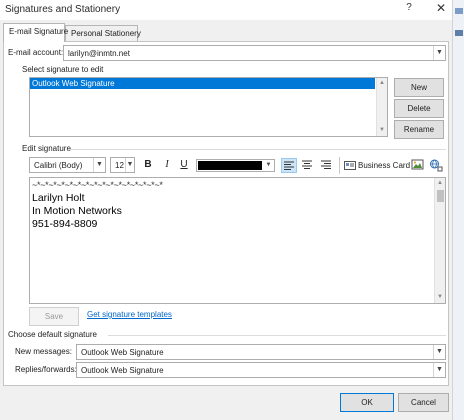 This screenshot has height=420, width=464. I want to click on business-card-icon, so click(350, 165).